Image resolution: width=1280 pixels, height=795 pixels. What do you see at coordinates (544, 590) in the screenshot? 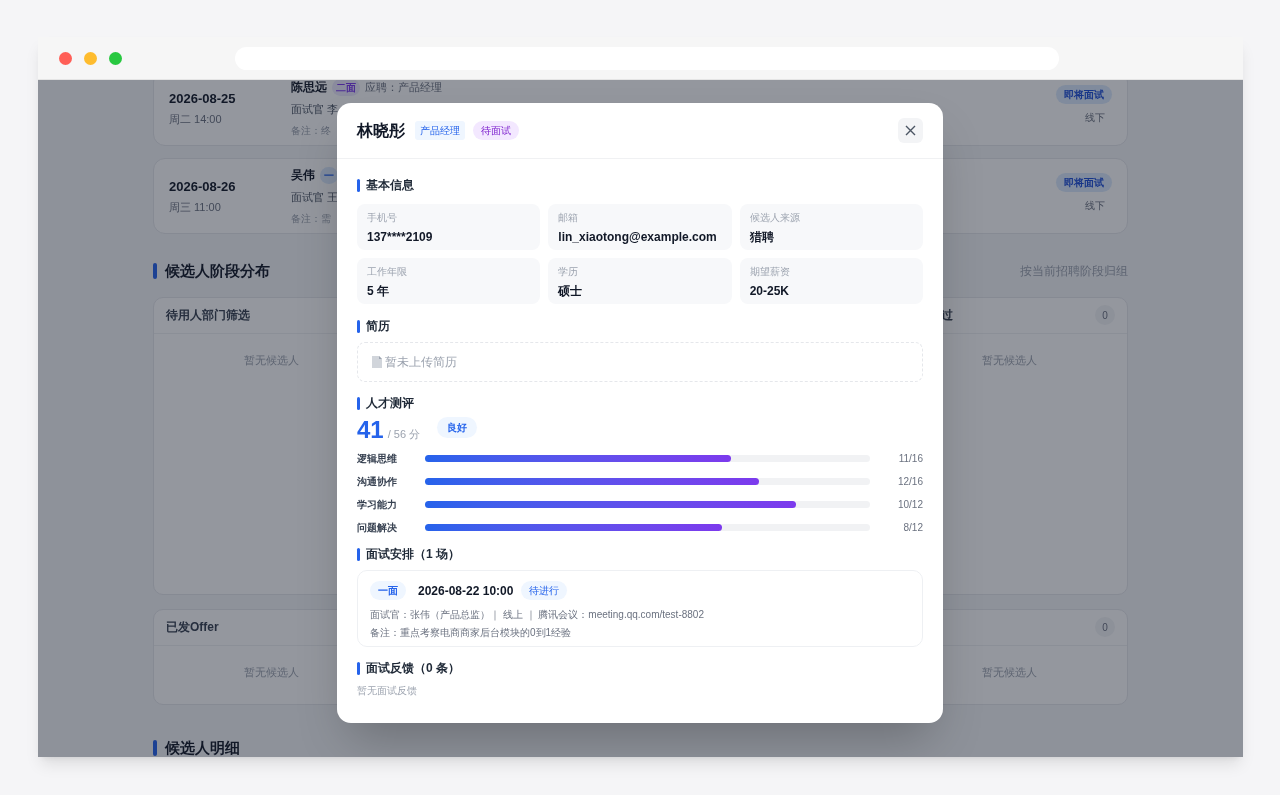
I see `status-badge: 待进行` at bounding box center [544, 590].